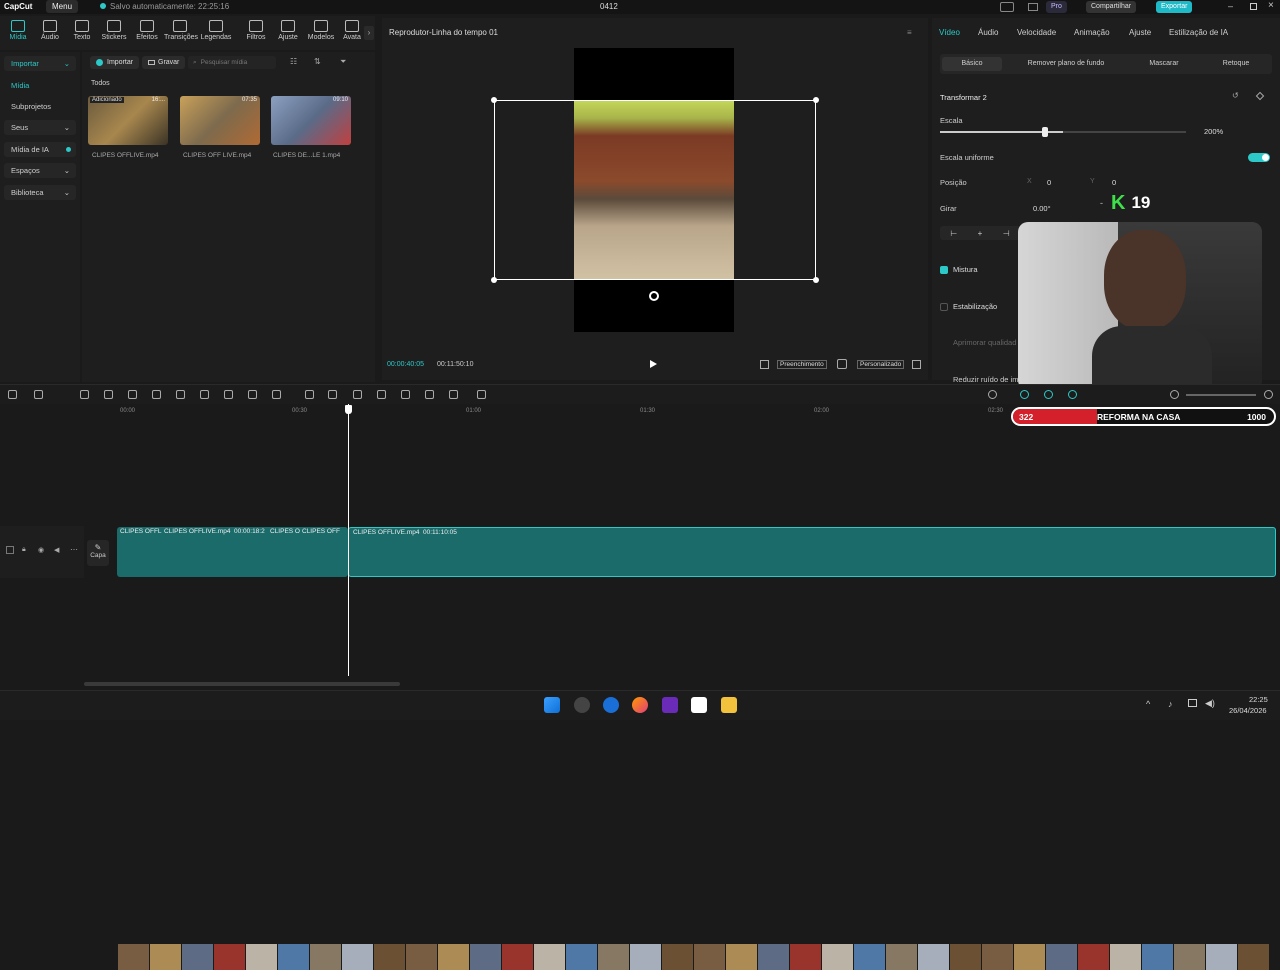 The height and width of the screenshot is (970, 1280). I want to click on marker-icon, so click(481, 394).